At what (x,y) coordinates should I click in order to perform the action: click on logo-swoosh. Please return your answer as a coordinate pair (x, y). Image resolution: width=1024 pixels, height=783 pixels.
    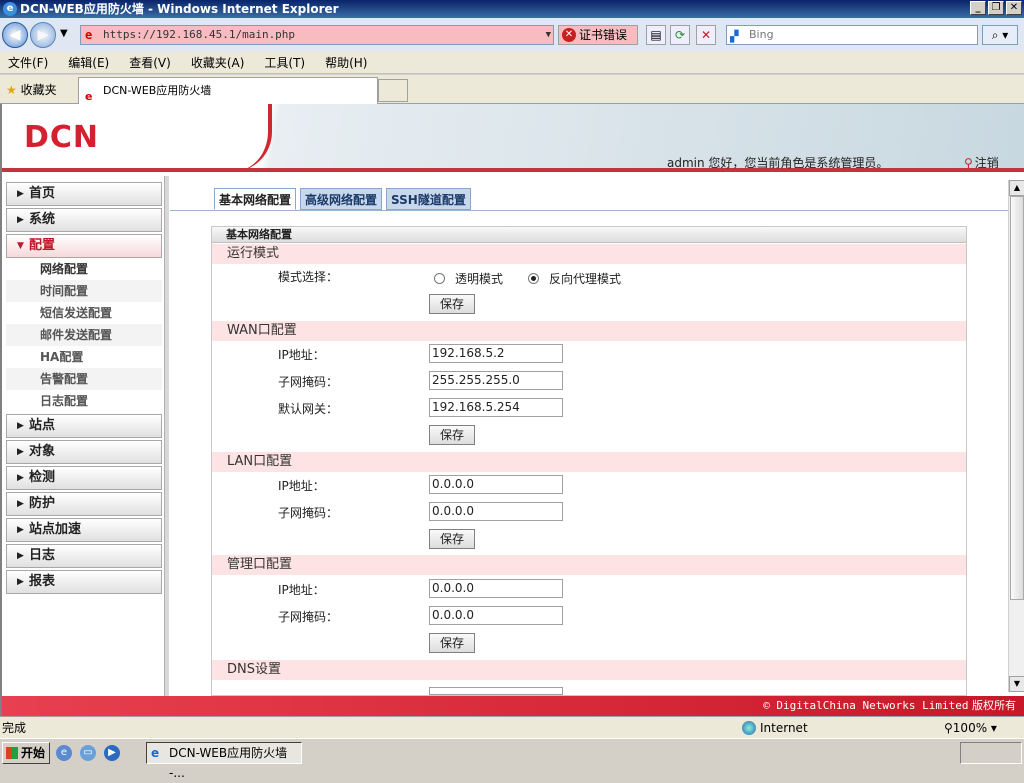
    Looking at the image, I should click on (252, 138).